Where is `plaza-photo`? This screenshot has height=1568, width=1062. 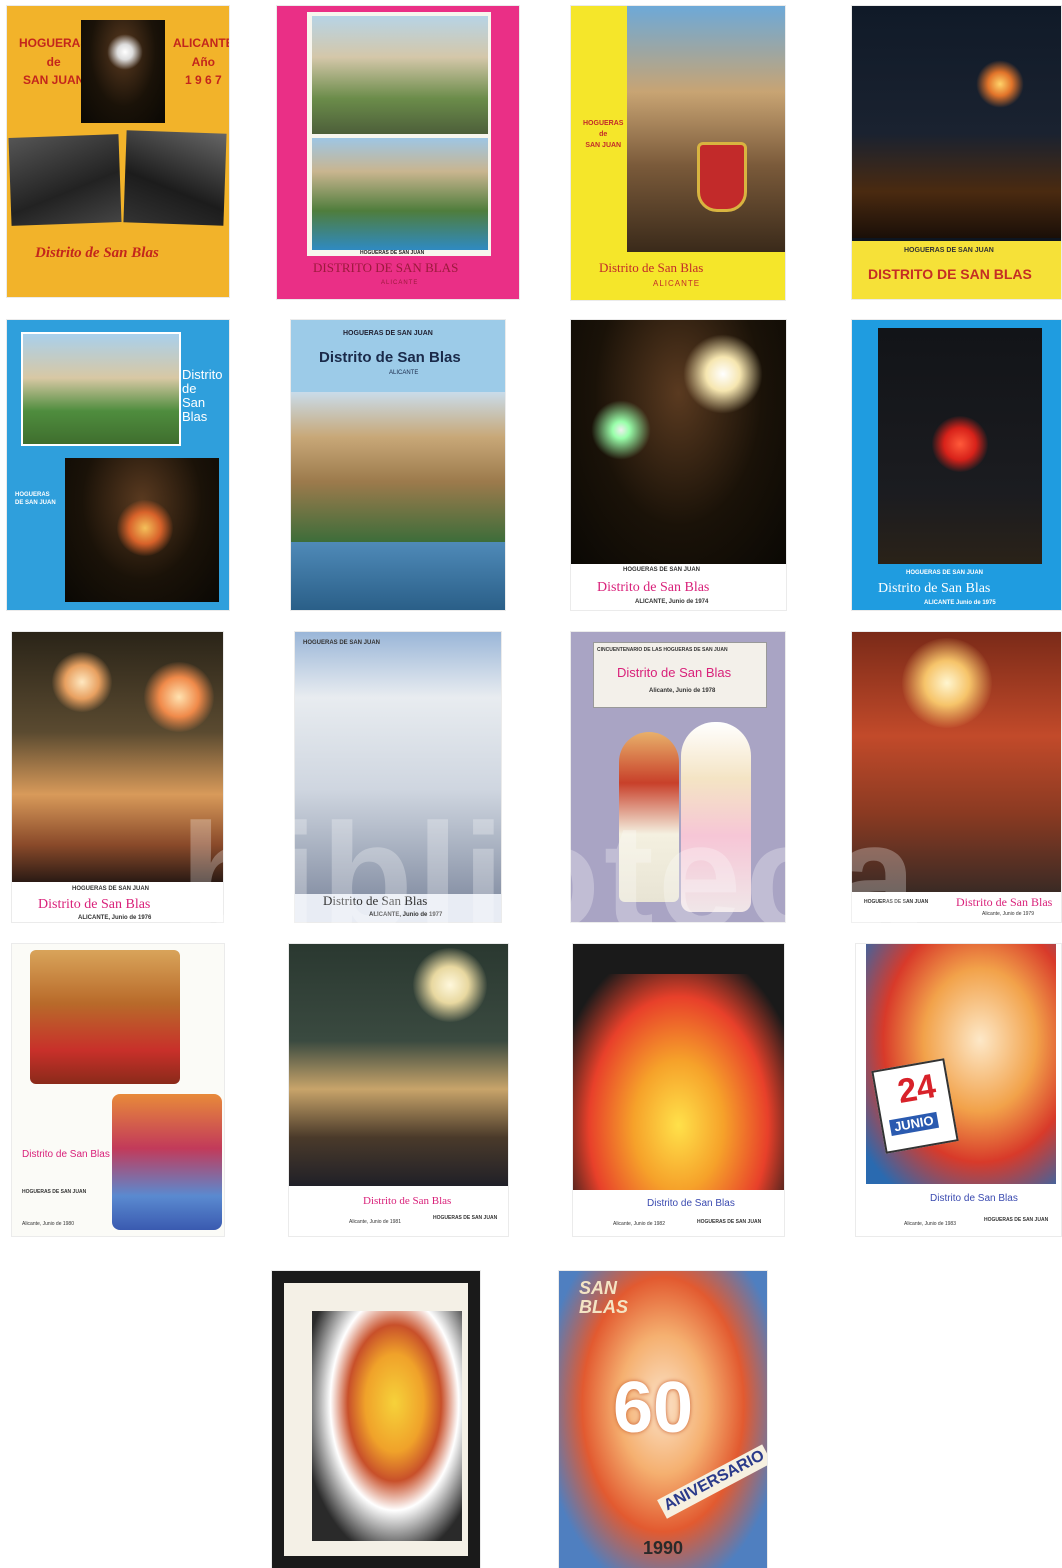 plaza-photo is located at coordinates (101, 389).